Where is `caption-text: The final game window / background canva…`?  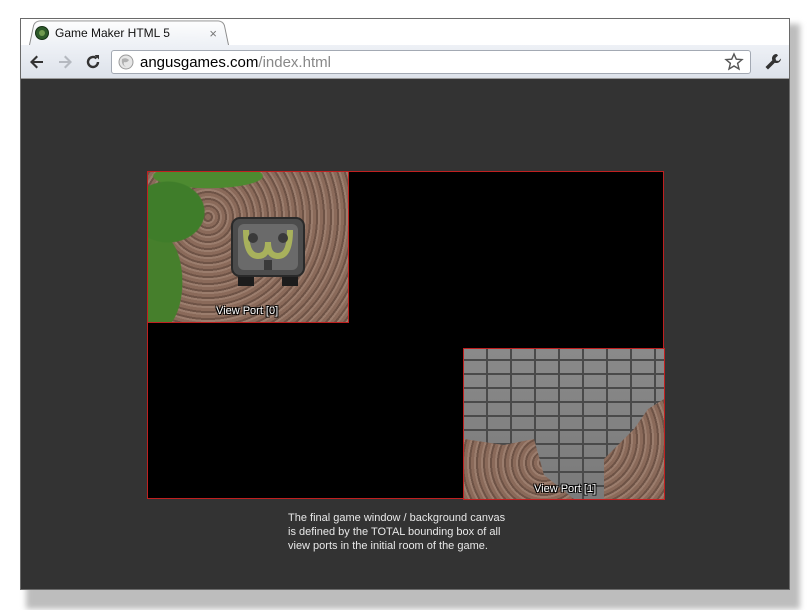 caption-text: The final game window / background canva… is located at coordinates (418, 532).